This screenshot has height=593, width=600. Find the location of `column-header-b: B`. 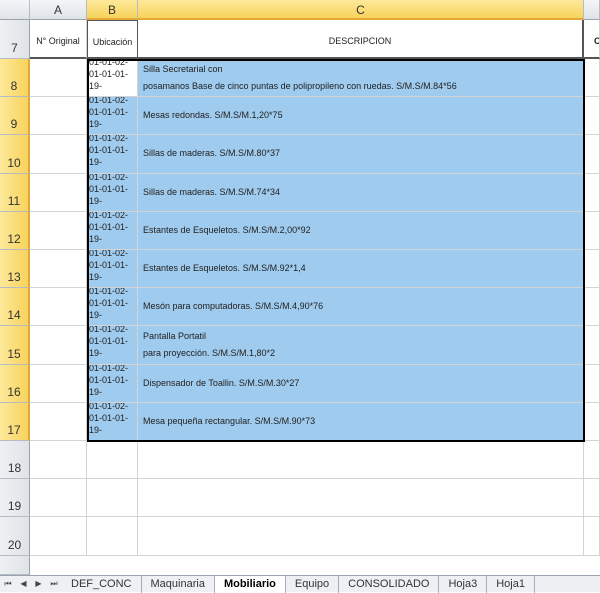

column-header-b: B is located at coordinates (112, 10).